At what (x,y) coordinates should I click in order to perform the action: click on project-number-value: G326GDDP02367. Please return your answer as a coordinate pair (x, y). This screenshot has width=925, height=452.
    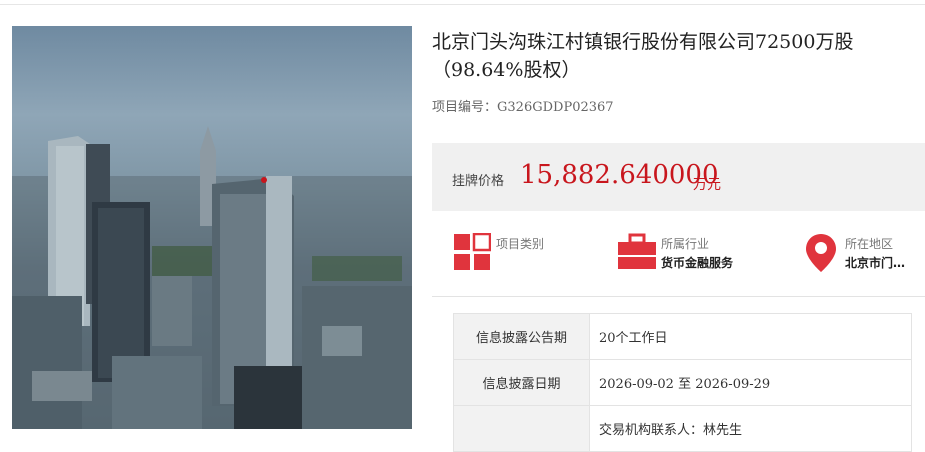
    Looking at the image, I should click on (555, 107).